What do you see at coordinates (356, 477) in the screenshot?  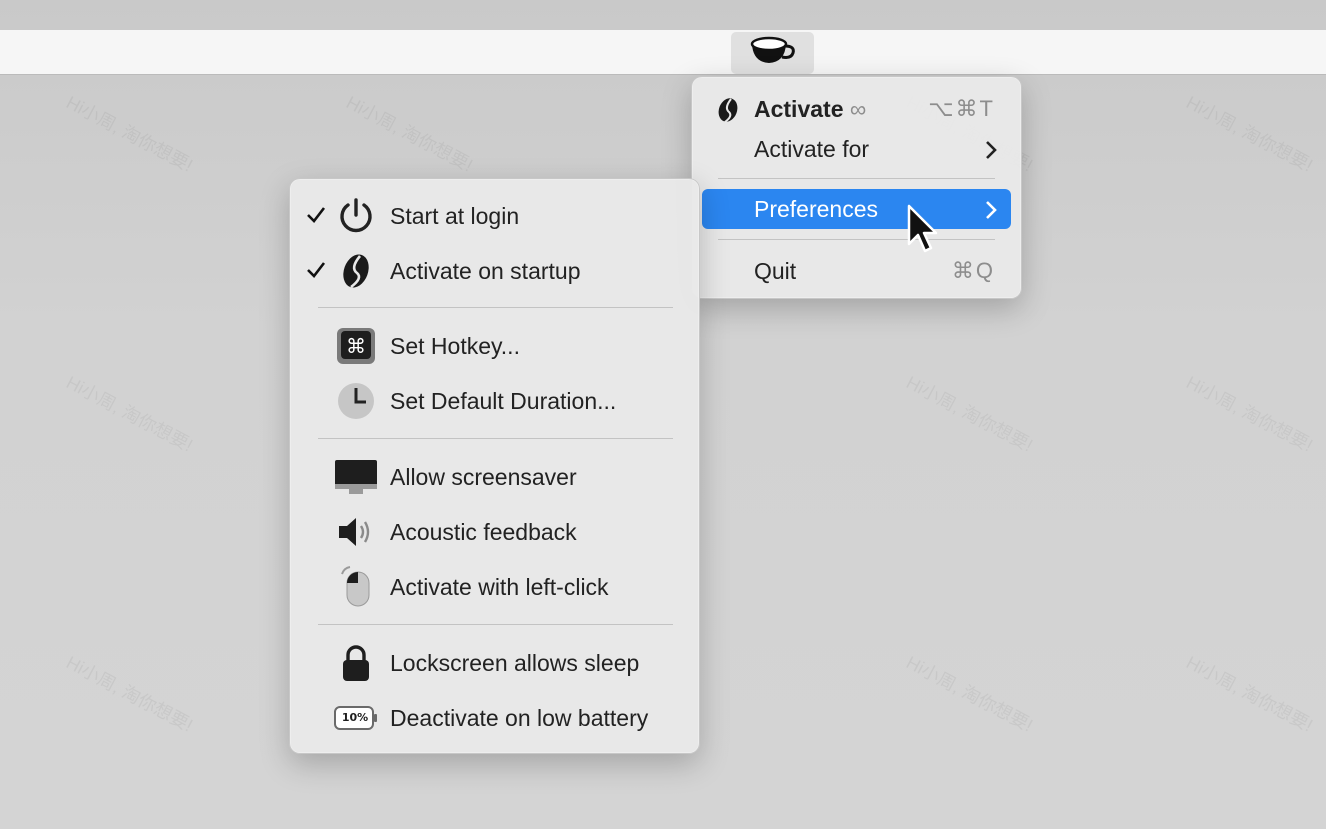 I see `display-icon` at bounding box center [356, 477].